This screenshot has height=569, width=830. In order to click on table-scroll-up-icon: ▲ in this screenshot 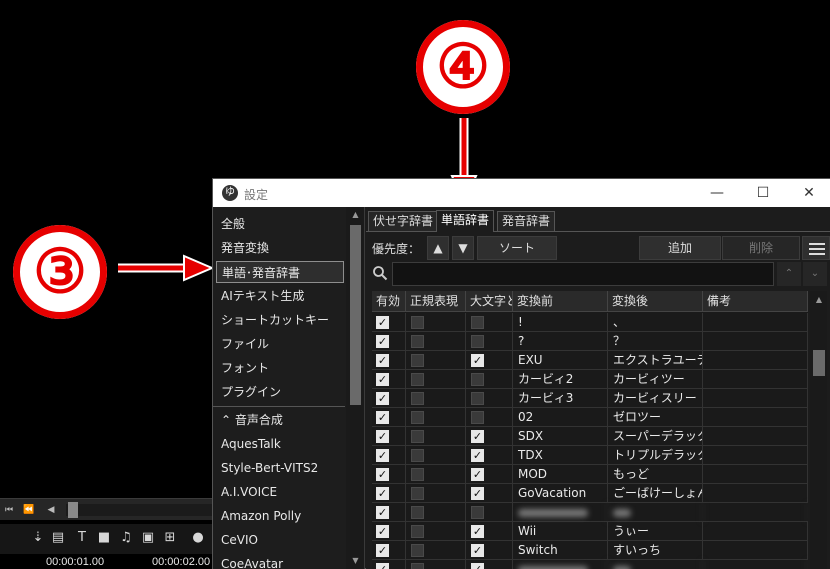, I will do `click(819, 299)`.